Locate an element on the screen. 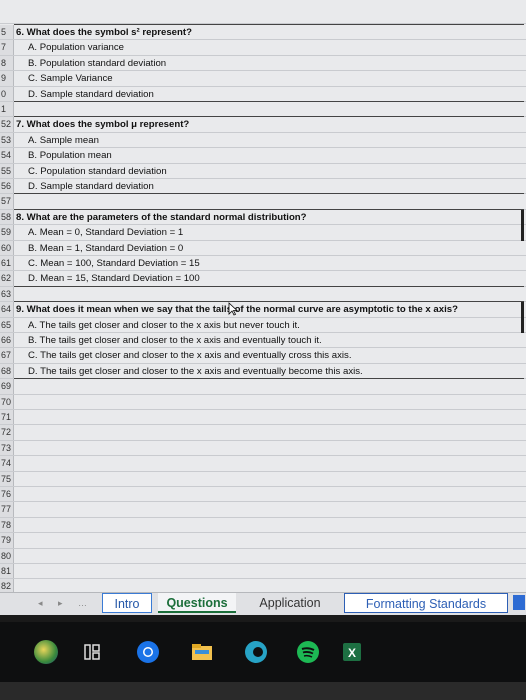 The width and height of the screenshot is (526, 700). sheet-row: 72 is located at coordinates (263, 433).